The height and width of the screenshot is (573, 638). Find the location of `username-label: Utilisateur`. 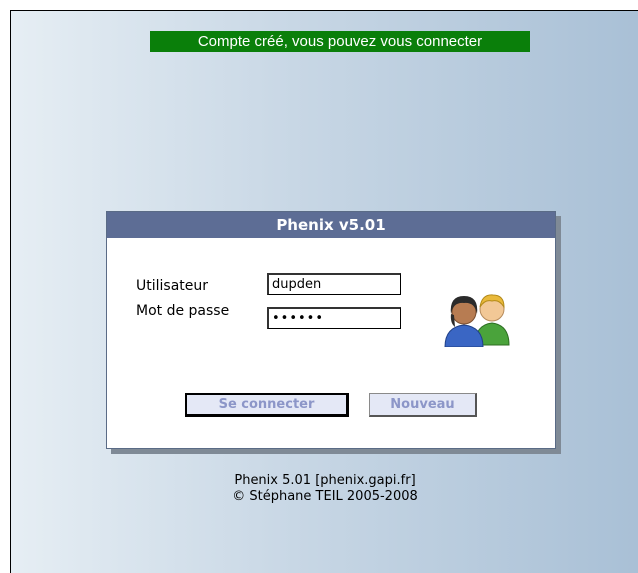

username-label: Utilisateur is located at coordinates (172, 286).